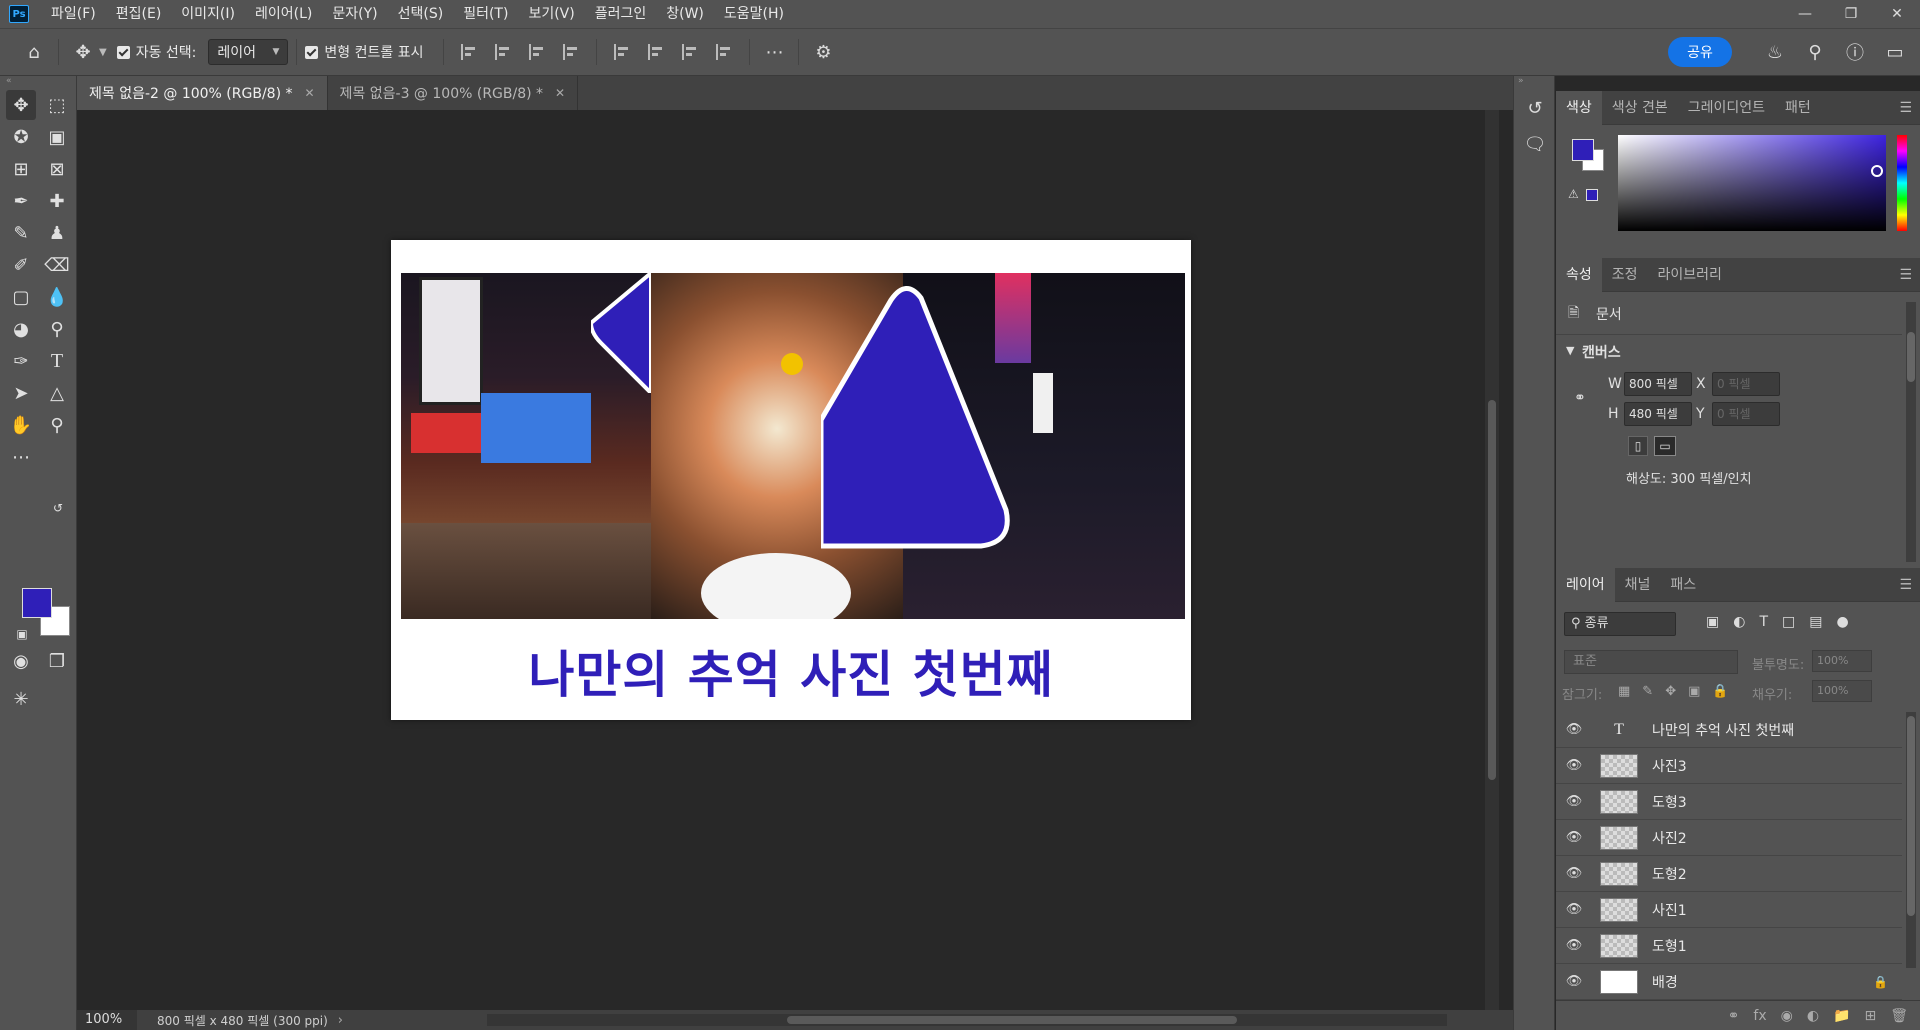  Describe the element at coordinates (1535, 144) in the screenshot. I see `comment-icon: 🗨` at that location.